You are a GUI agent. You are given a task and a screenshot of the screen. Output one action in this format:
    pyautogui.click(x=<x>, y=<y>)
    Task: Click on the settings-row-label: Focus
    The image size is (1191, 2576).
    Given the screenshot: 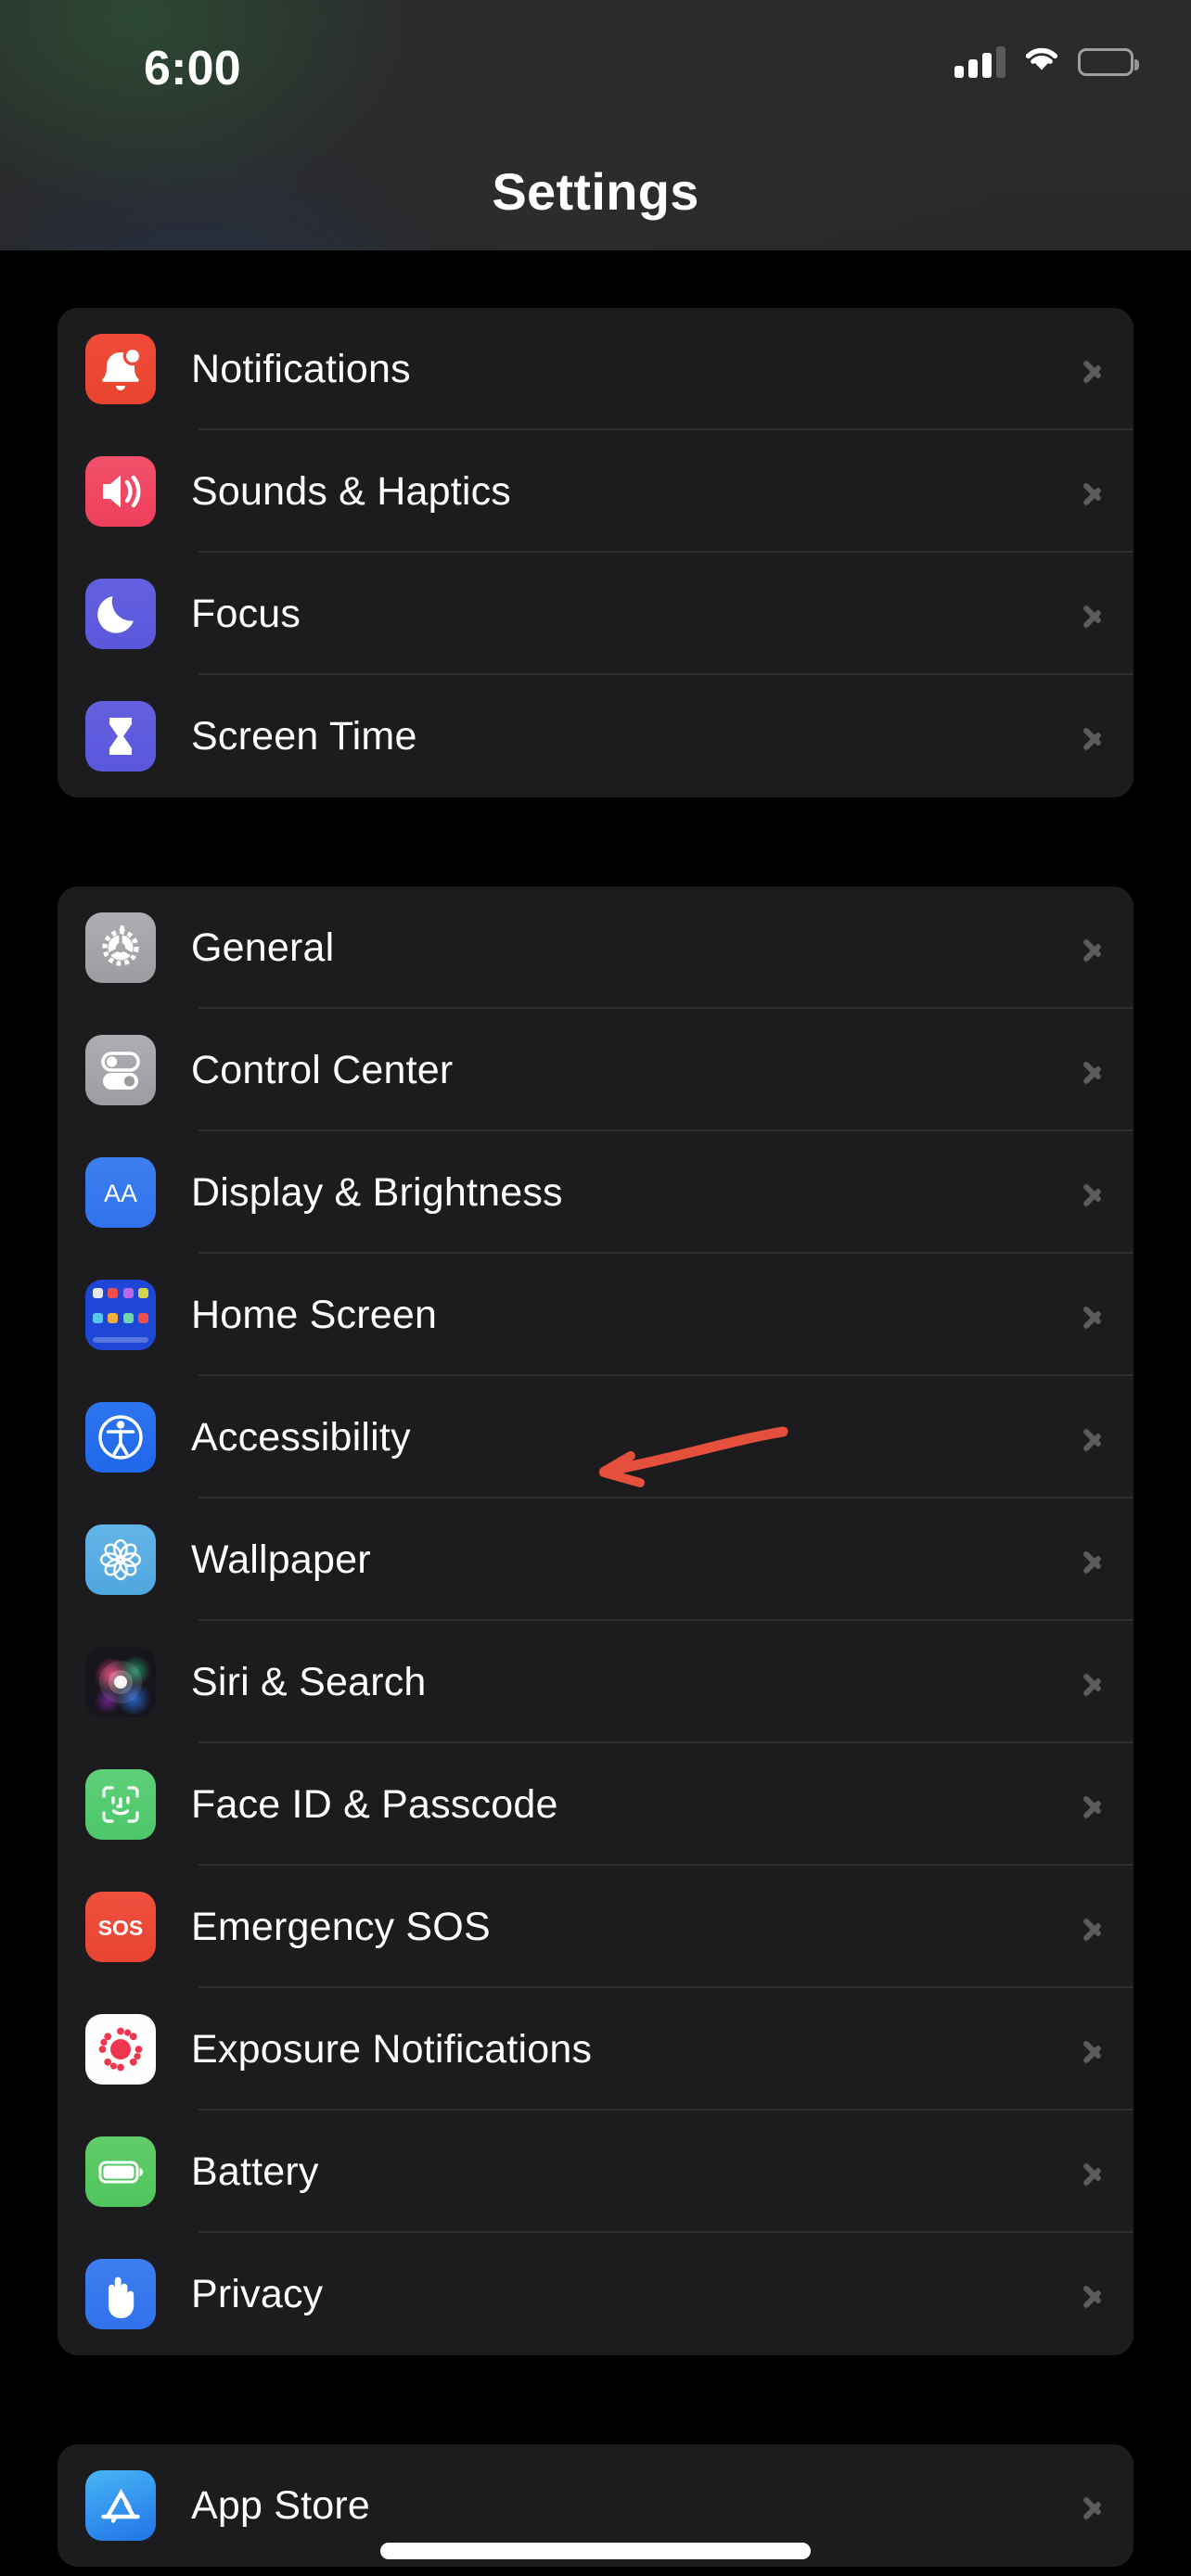 What is the action you would take?
    pyautogui.click(x=246, y=613)
    